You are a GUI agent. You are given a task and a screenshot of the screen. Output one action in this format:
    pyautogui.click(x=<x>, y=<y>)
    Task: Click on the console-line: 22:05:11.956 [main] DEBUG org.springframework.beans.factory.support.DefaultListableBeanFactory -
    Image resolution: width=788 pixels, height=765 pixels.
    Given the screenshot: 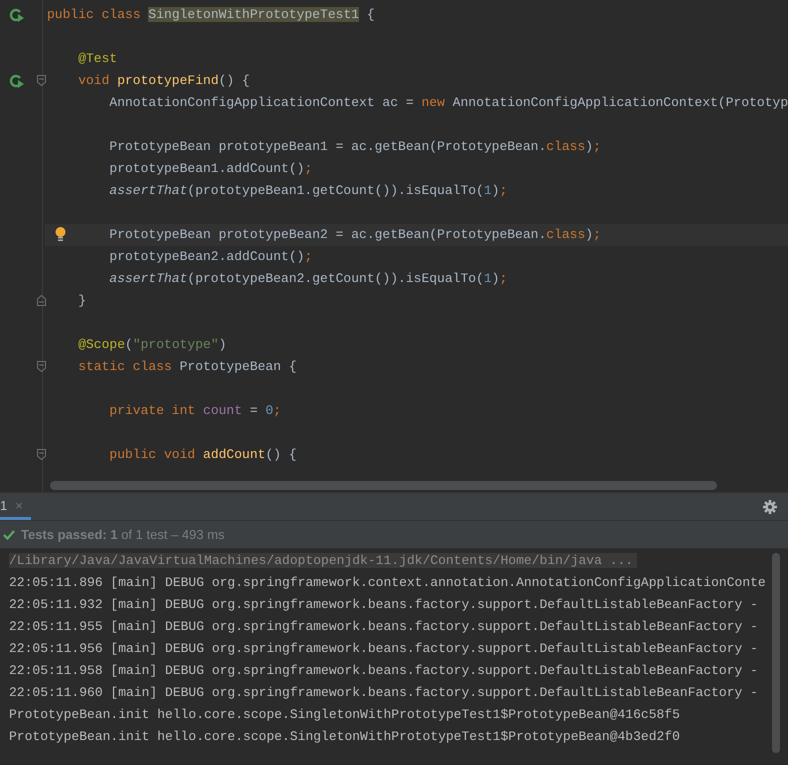 What is the action you would take?
    pyautogui.click(x=383, y=648)
    